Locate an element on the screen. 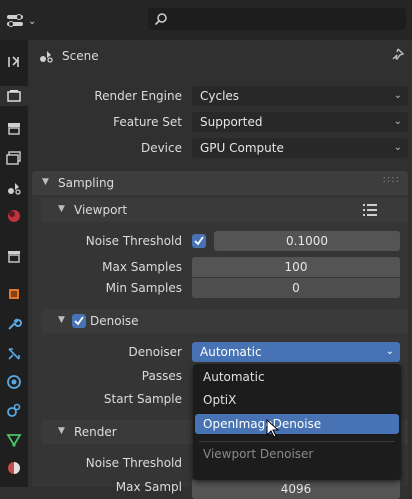 Image resolution: width=412 pixels, height=499 pixels. tab-physics is located at coordinates (14, 382).